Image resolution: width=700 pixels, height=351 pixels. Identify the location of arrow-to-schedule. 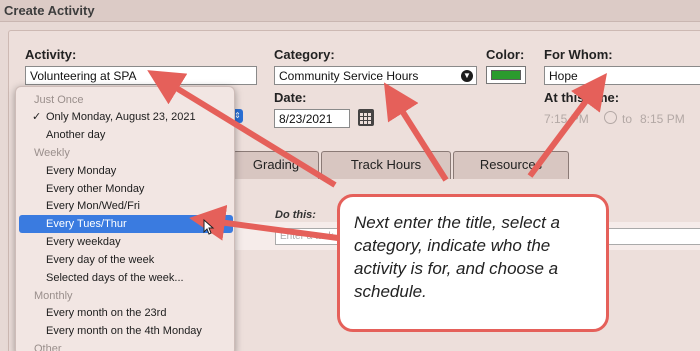
(264, 222).